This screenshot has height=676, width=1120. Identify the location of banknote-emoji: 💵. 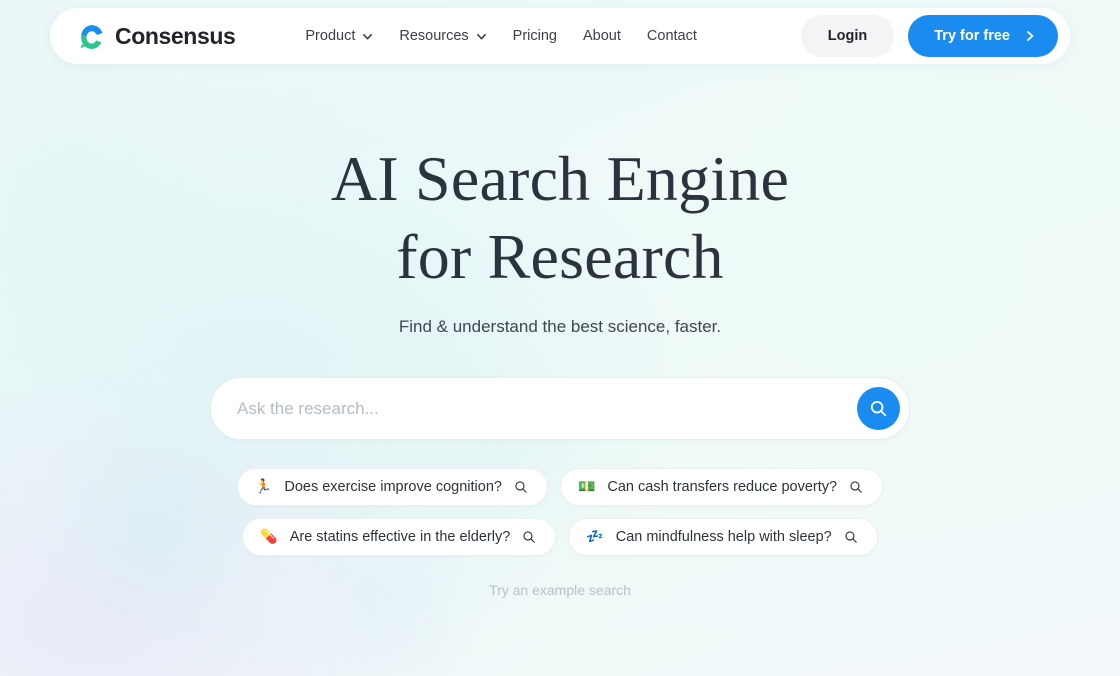
(586, 487).